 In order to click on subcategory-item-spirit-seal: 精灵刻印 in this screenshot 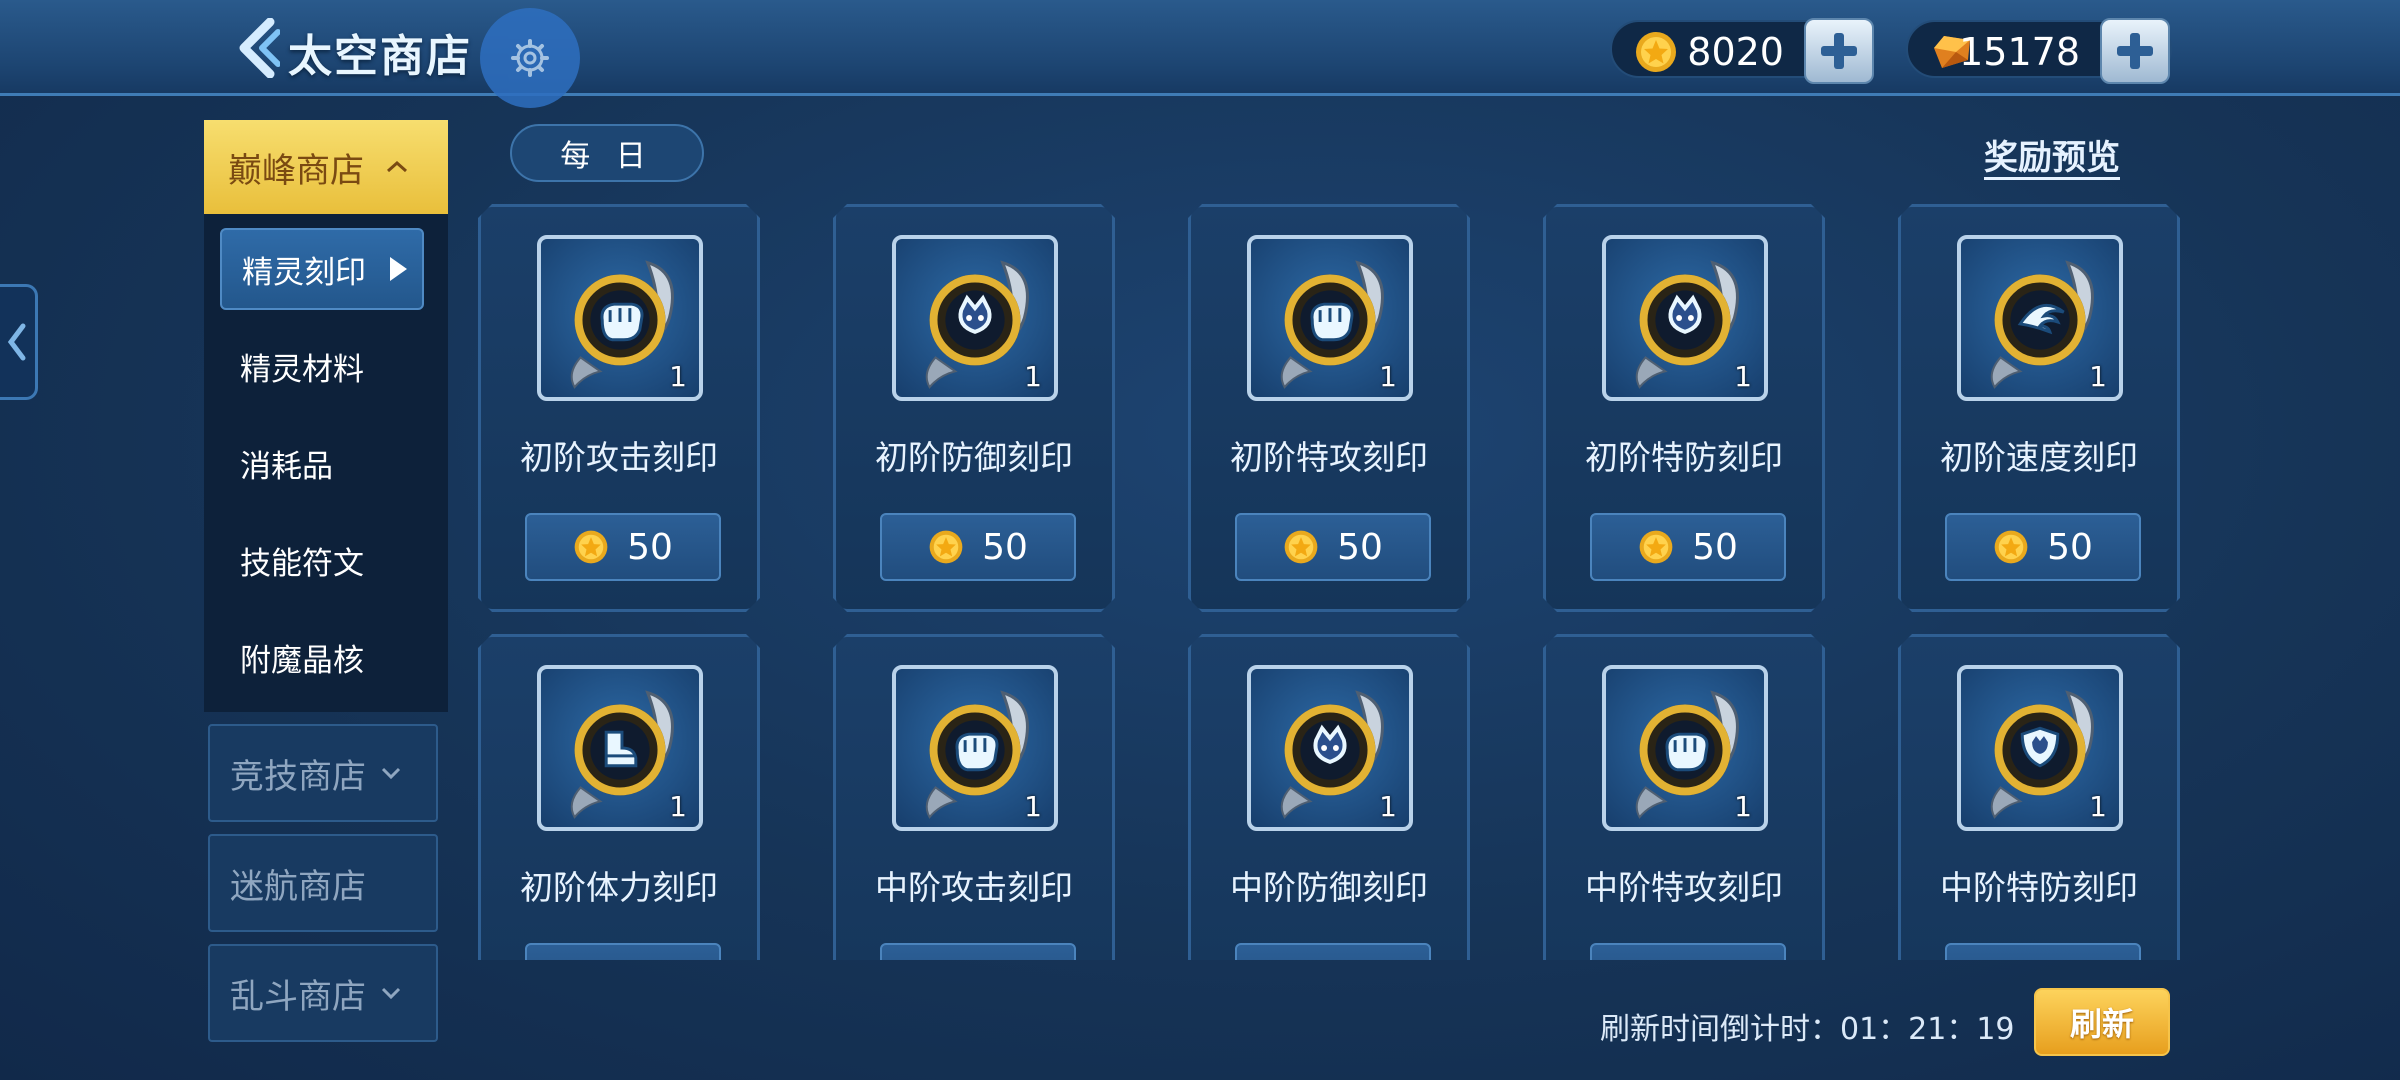, I will do `click(322, 269)`.